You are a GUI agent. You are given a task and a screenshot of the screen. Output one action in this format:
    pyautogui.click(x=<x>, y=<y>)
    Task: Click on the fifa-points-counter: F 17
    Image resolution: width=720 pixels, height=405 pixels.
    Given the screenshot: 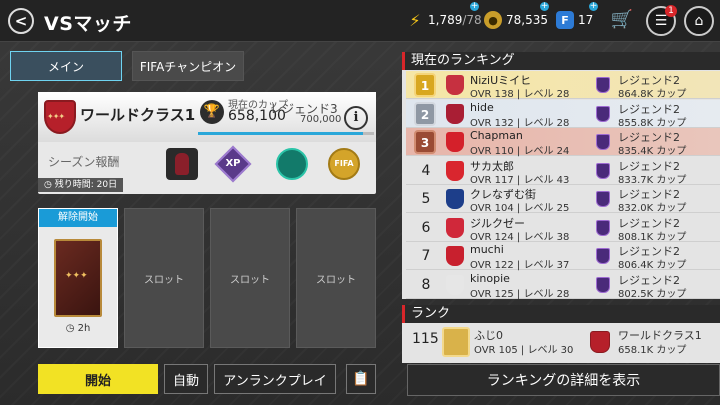 What is the action you would take?
    pyautogui.click(x=574, y=20)
    